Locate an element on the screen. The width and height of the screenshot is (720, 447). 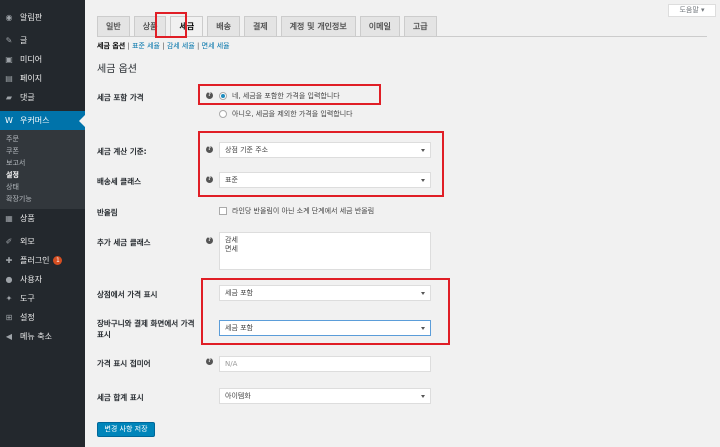
woocommerce-submenu: 주문 쿠폰 보고서 설정 상태 확장기능 is located at coordinates (42, 169).